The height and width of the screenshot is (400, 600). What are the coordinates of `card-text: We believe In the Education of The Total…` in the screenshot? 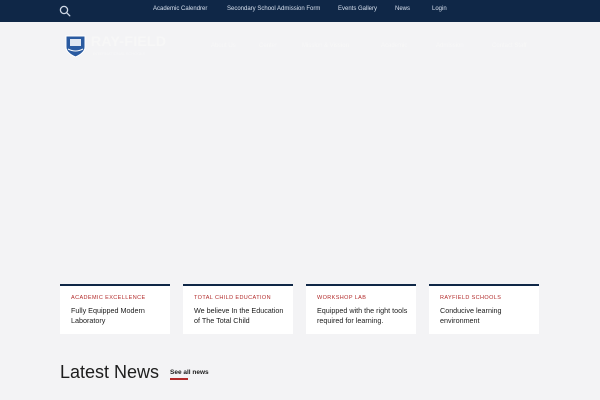 It's located at (239, 315).